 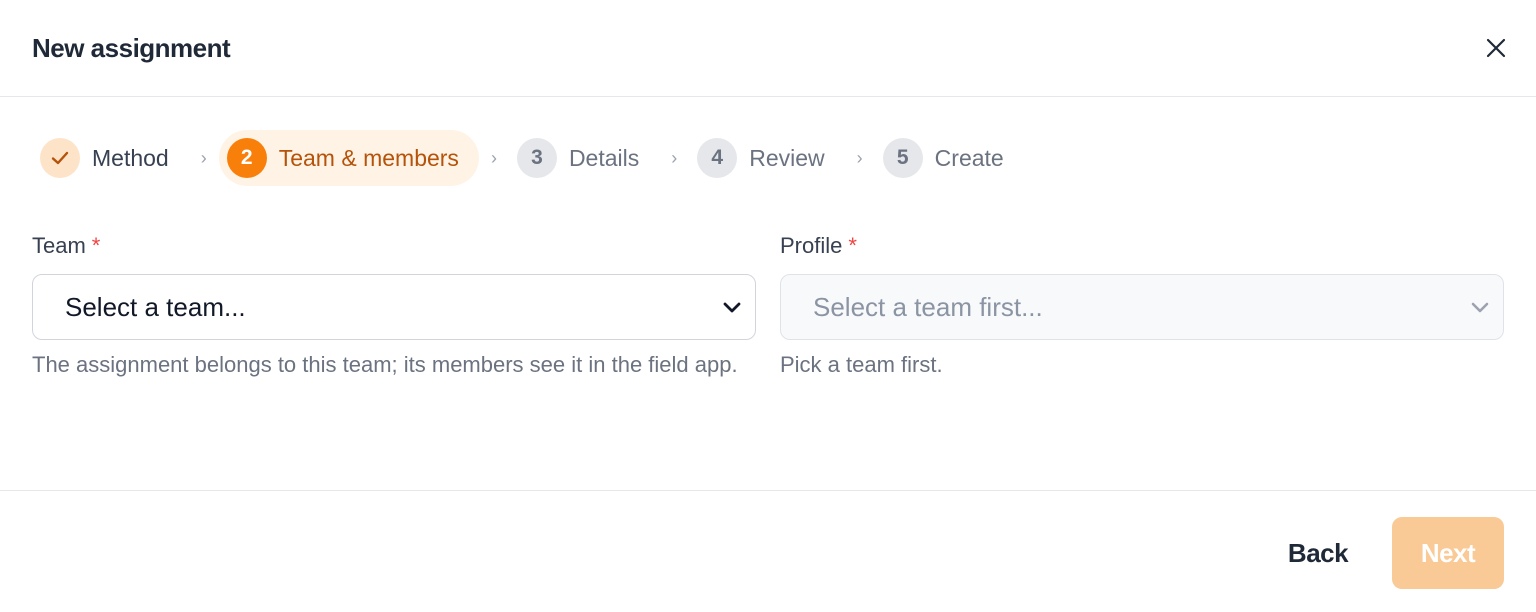 I want to click on close-icon, so click(x=1496, y=48).